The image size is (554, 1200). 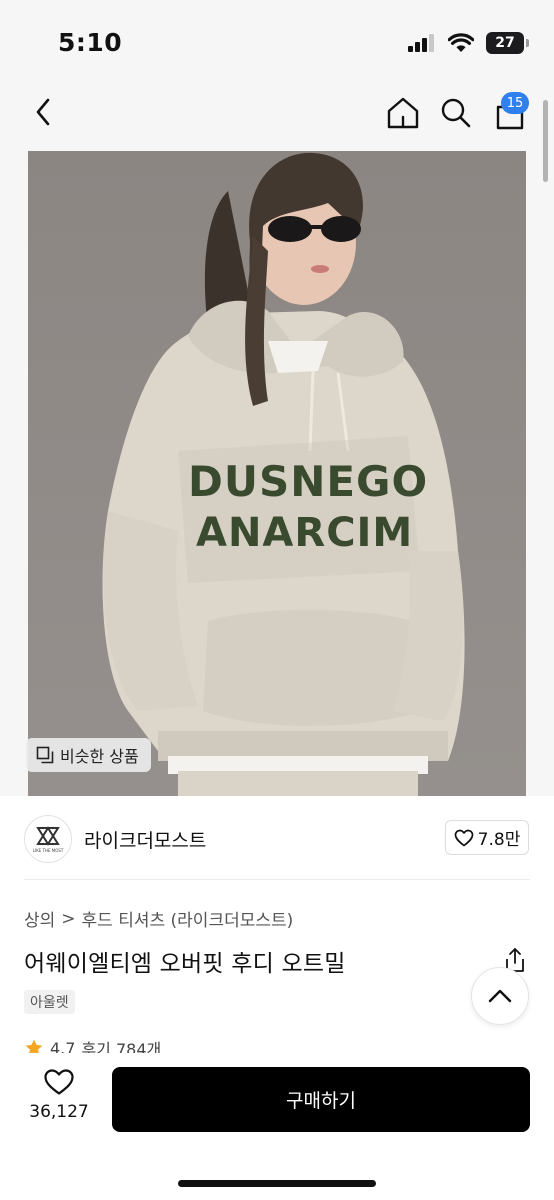 I want to click on similar-items-icon, so click(x=45, y=755).